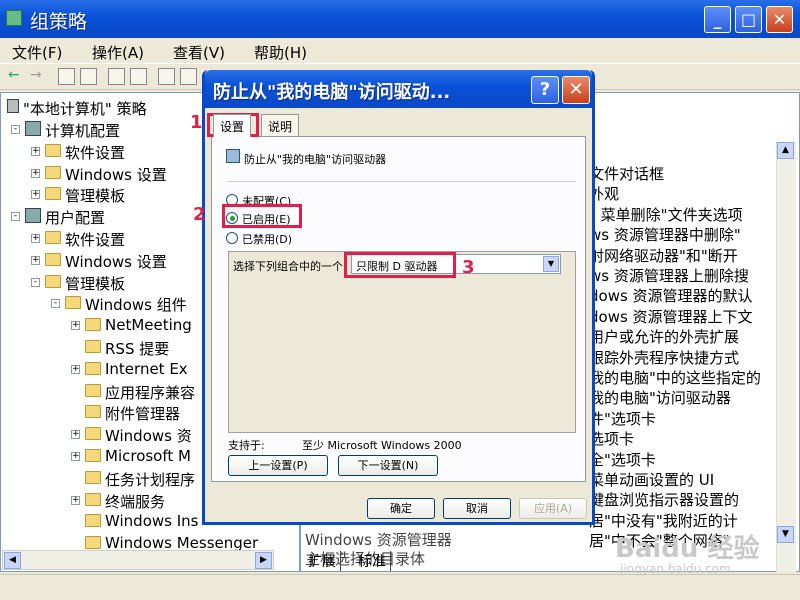 Image resolution: width=800 pixels, height=600 pixels. I want to click on up-folder-icon, so click(66, 76).